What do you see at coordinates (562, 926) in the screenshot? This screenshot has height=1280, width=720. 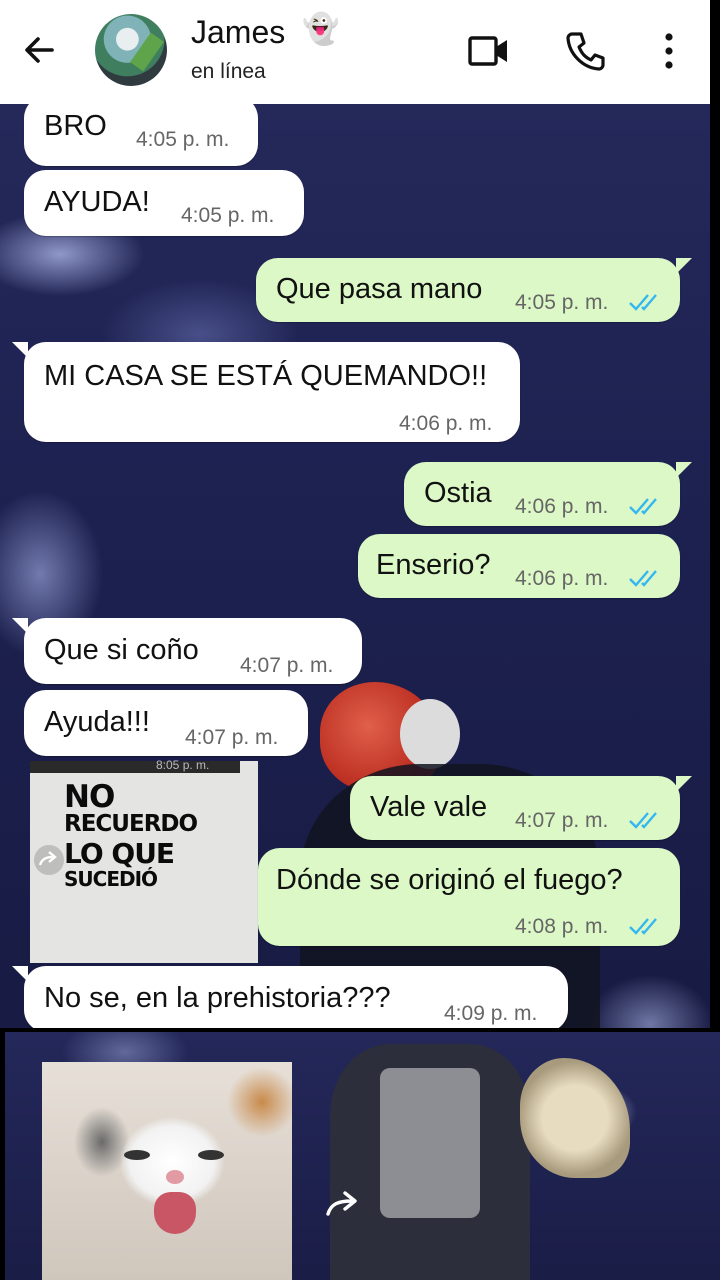 I see `message-time: 4:08 p. m.` at bounding box center [562, 926].